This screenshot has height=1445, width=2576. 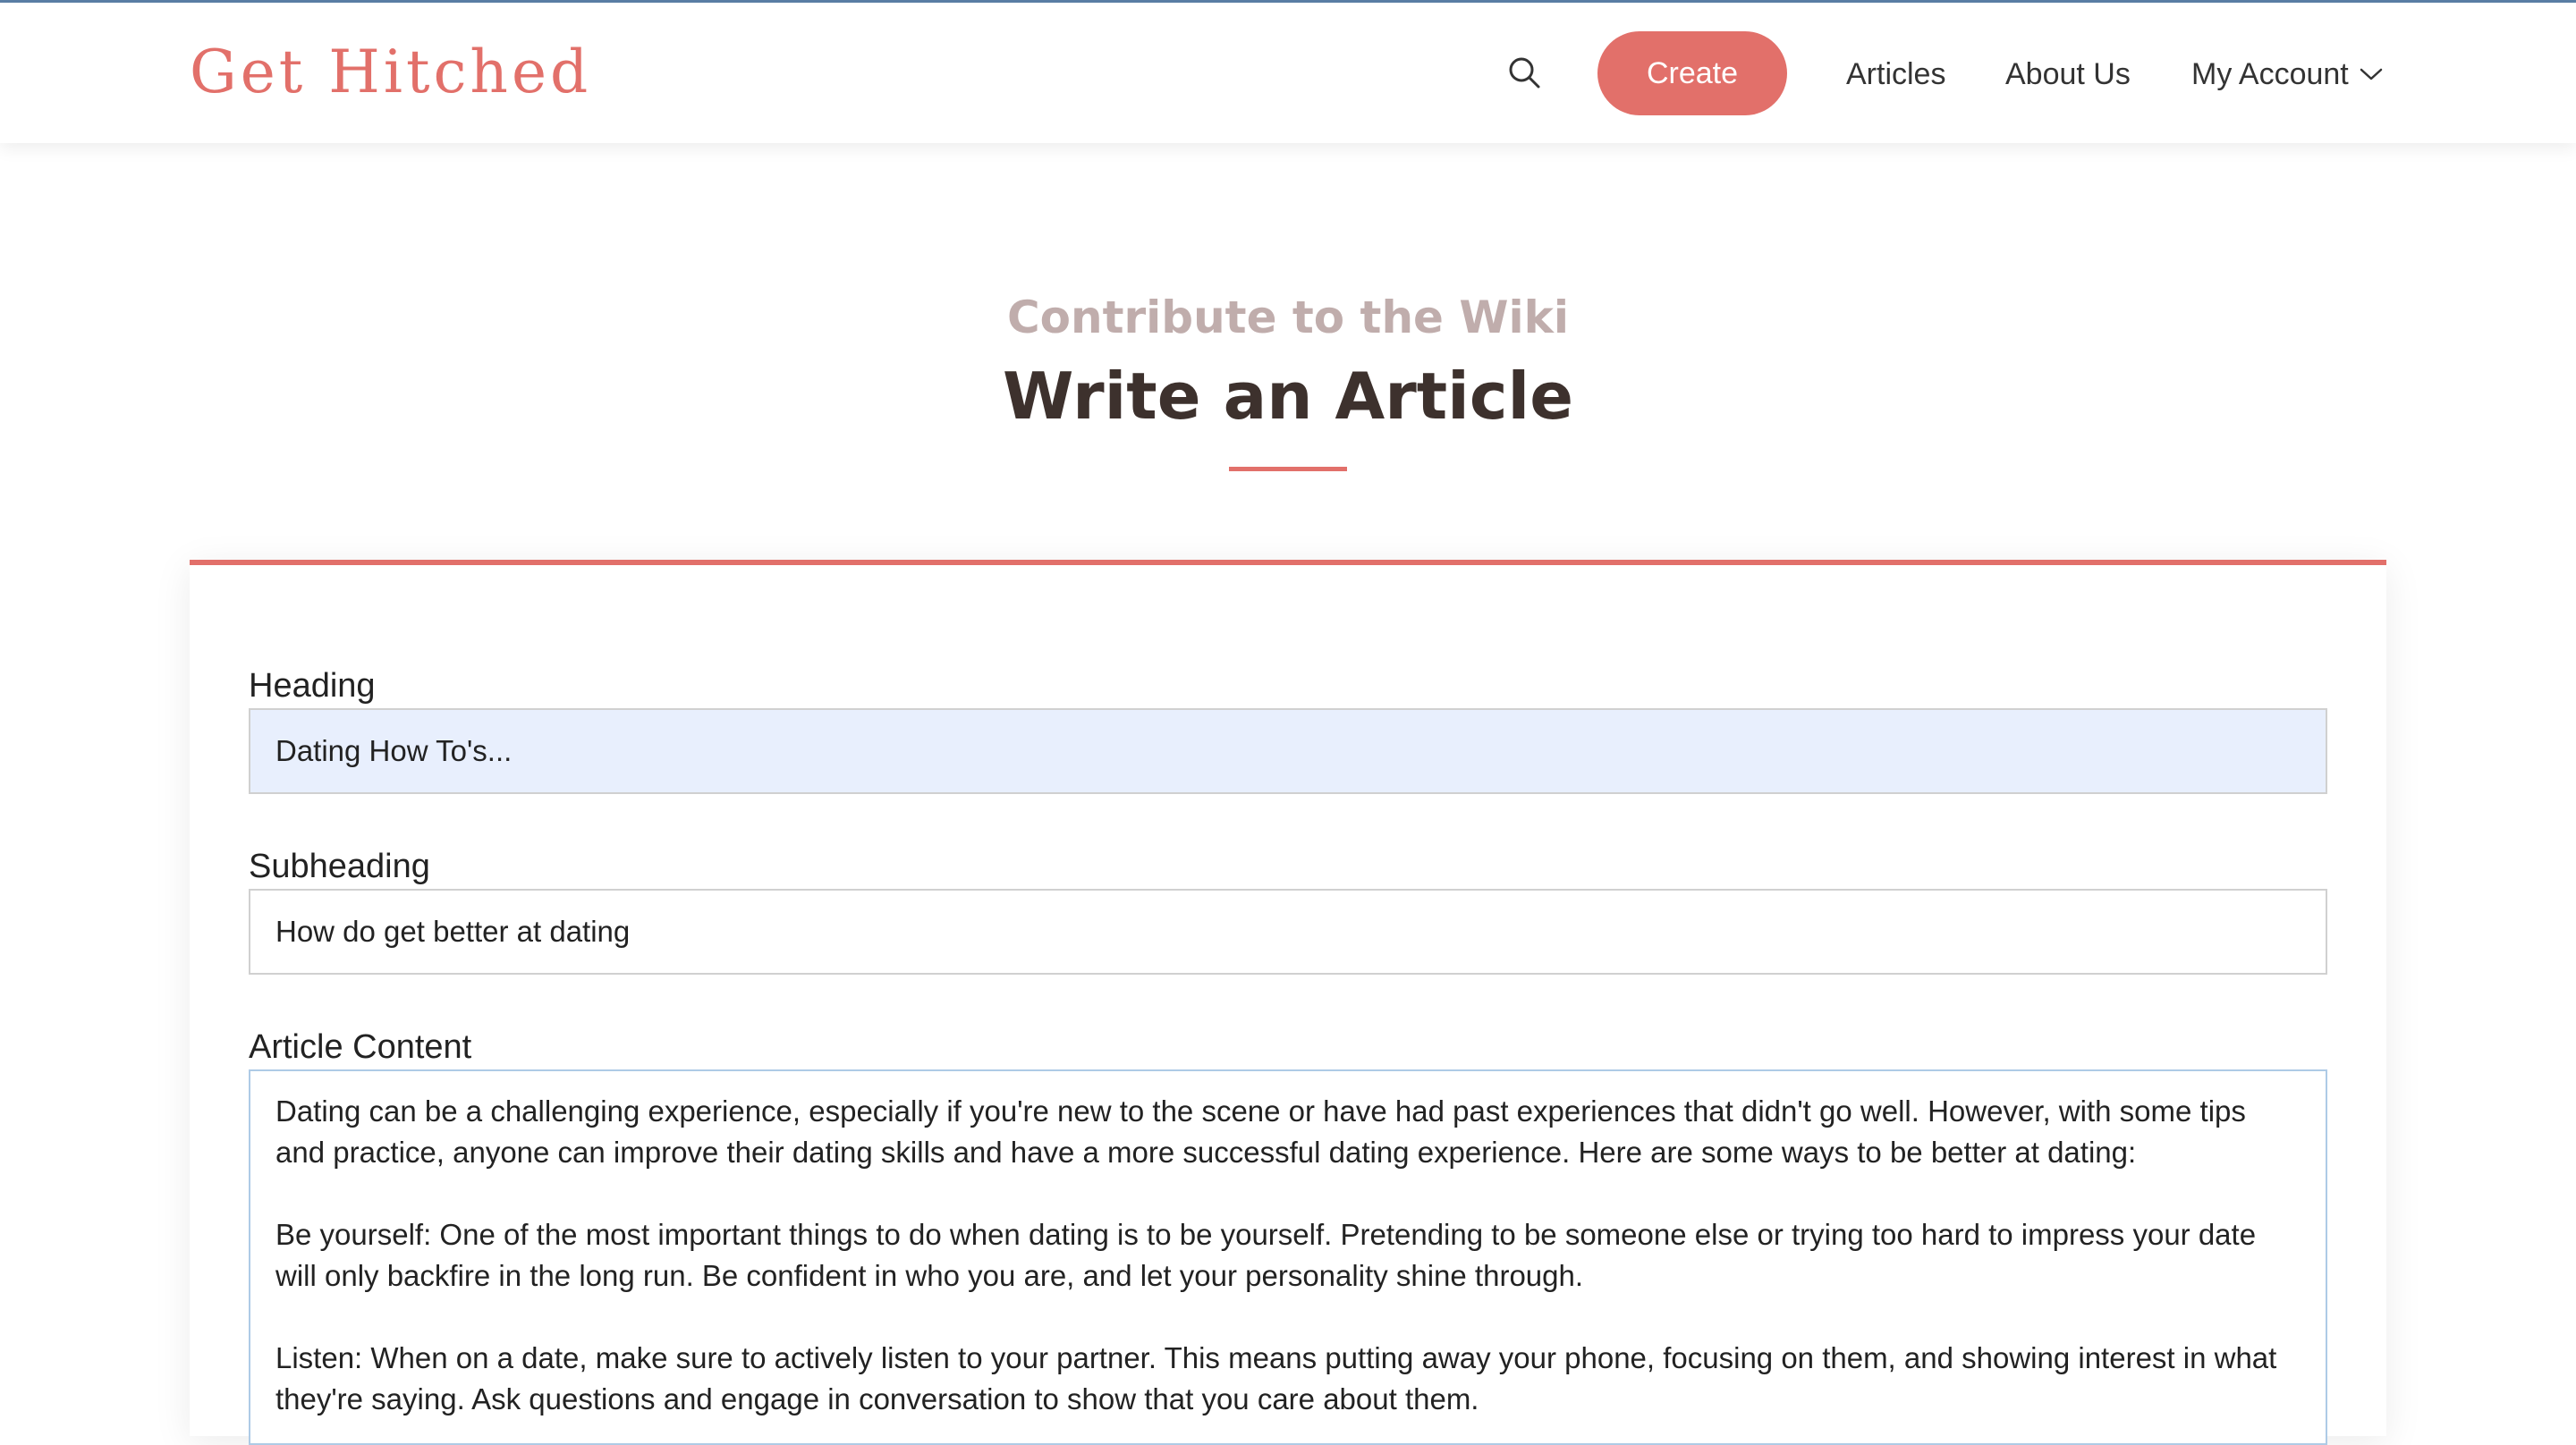 I want to click on search-icon, so click(x=1524, y=75).